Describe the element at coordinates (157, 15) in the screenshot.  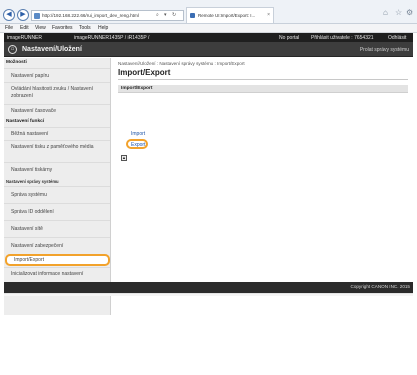
I see `search-icon: ⌕` at that location.